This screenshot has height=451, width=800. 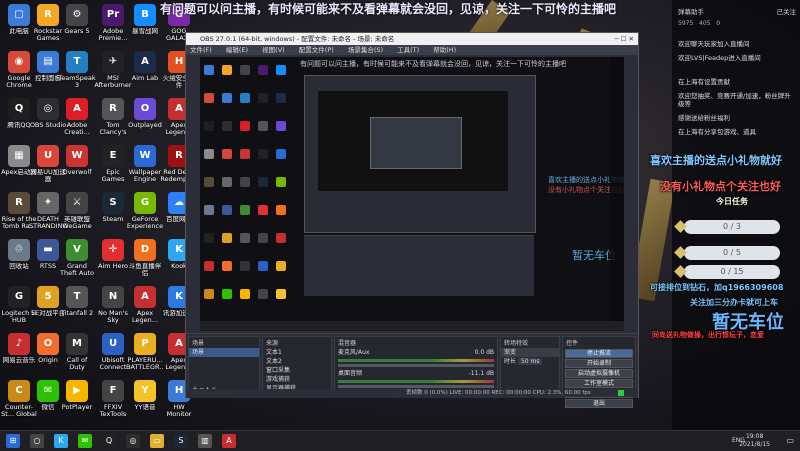 What do you see at coordinates (229, 441) in the screenshot?
I see `apex-icon: A` at bounding box center [229, 441].